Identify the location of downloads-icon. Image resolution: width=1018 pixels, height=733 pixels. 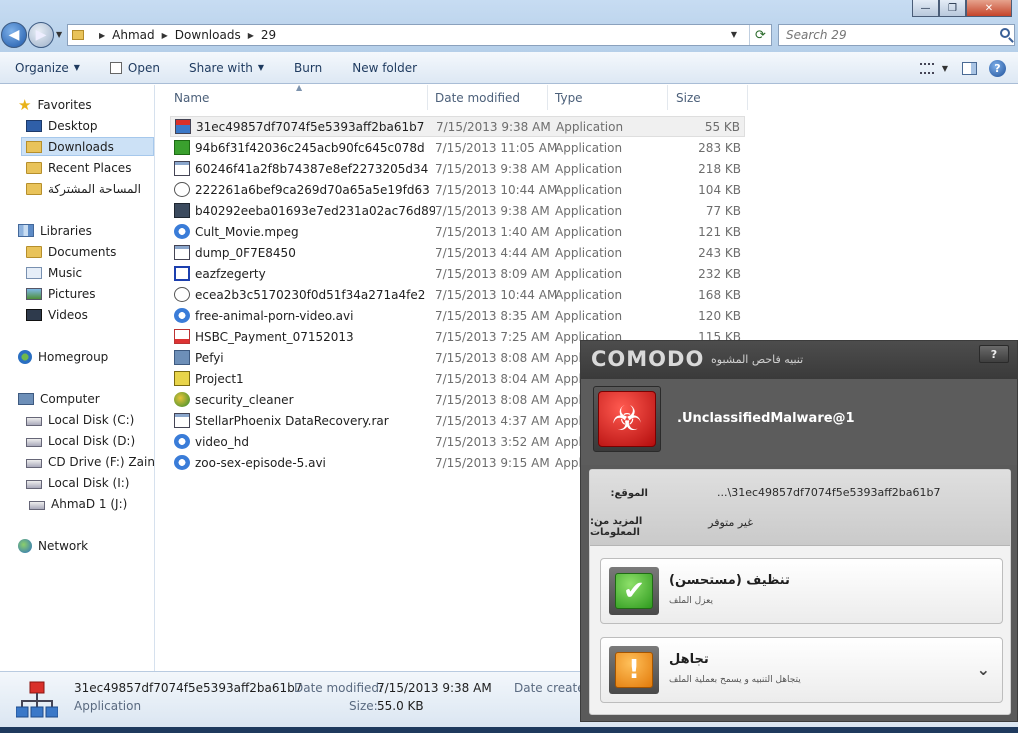
(34, 146).